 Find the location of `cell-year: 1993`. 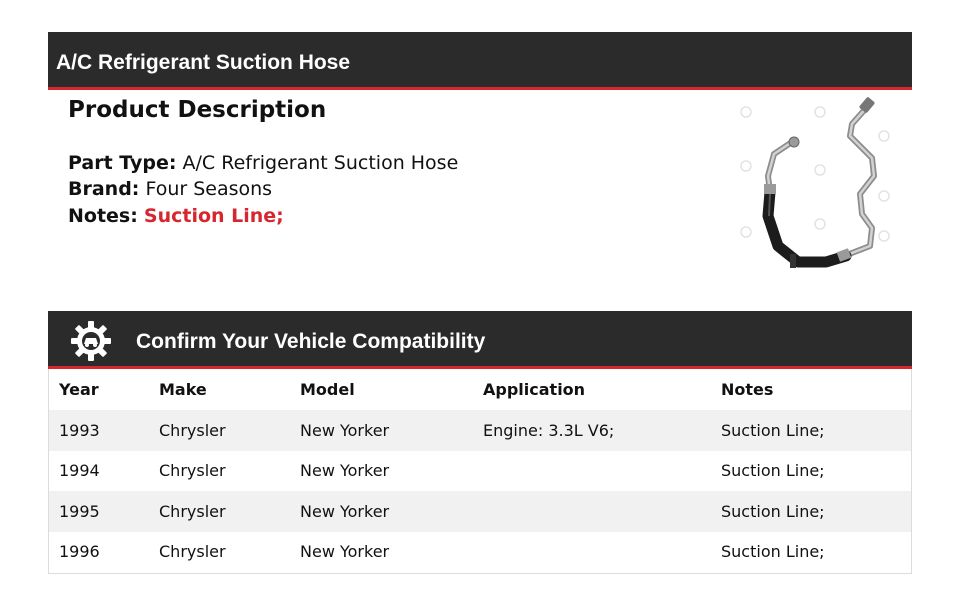

cell-year: 1993 is located at coordinates (99, 430).